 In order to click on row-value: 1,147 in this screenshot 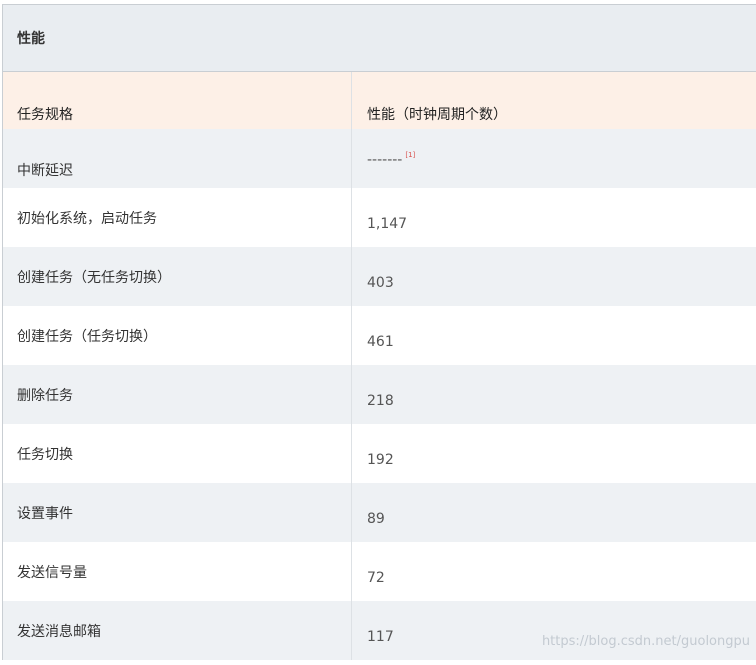, I will do `click(387, 224)`.